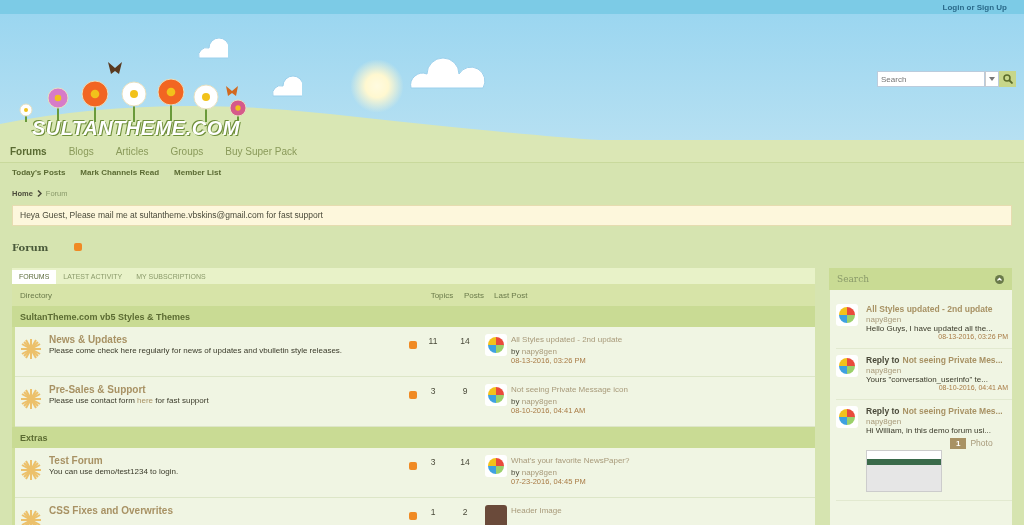 The width and height of the screenshot is (1024, 525). Describe the element at coordinates (88, 339) in the screenshot. I see `forum-title: News & Updates` at that location.